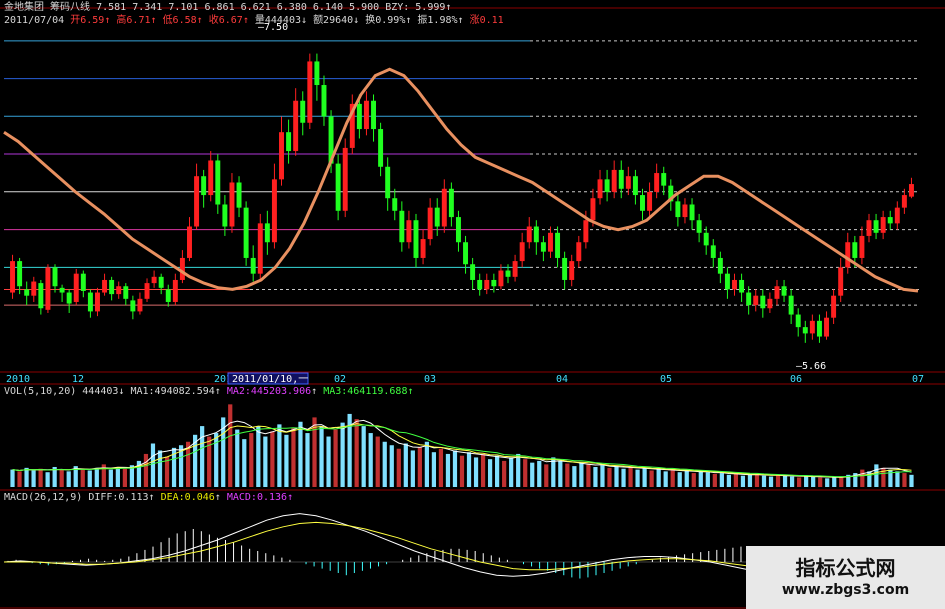 The image size is (945, 609). I want to click on change-value: 涨0.11, so click(486, 20).